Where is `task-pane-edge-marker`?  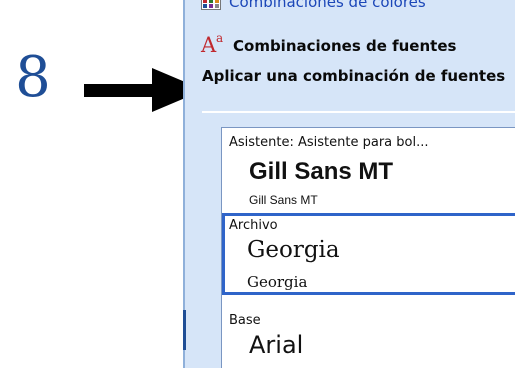 task-pane-edge-marker is located at coordinates (184, 330).